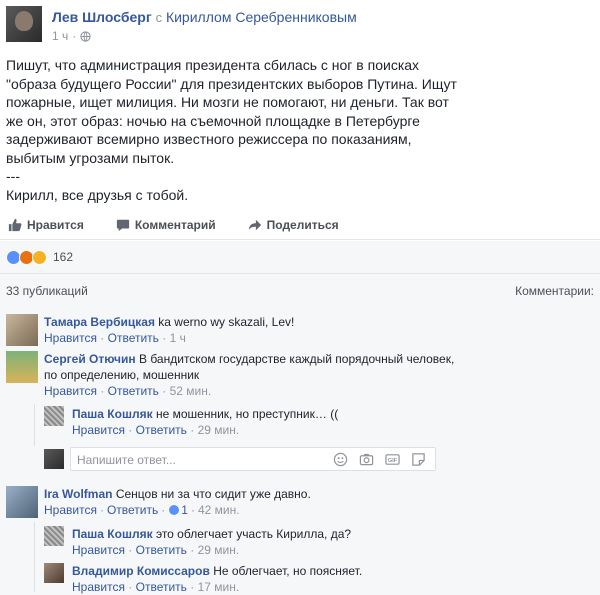 The width and height of the screenshot is (600, 595). What do you see at coordinates (174, 510) in the screenshot?
I see `comment-like-reaction-icon` at bounding box center [174, 510].